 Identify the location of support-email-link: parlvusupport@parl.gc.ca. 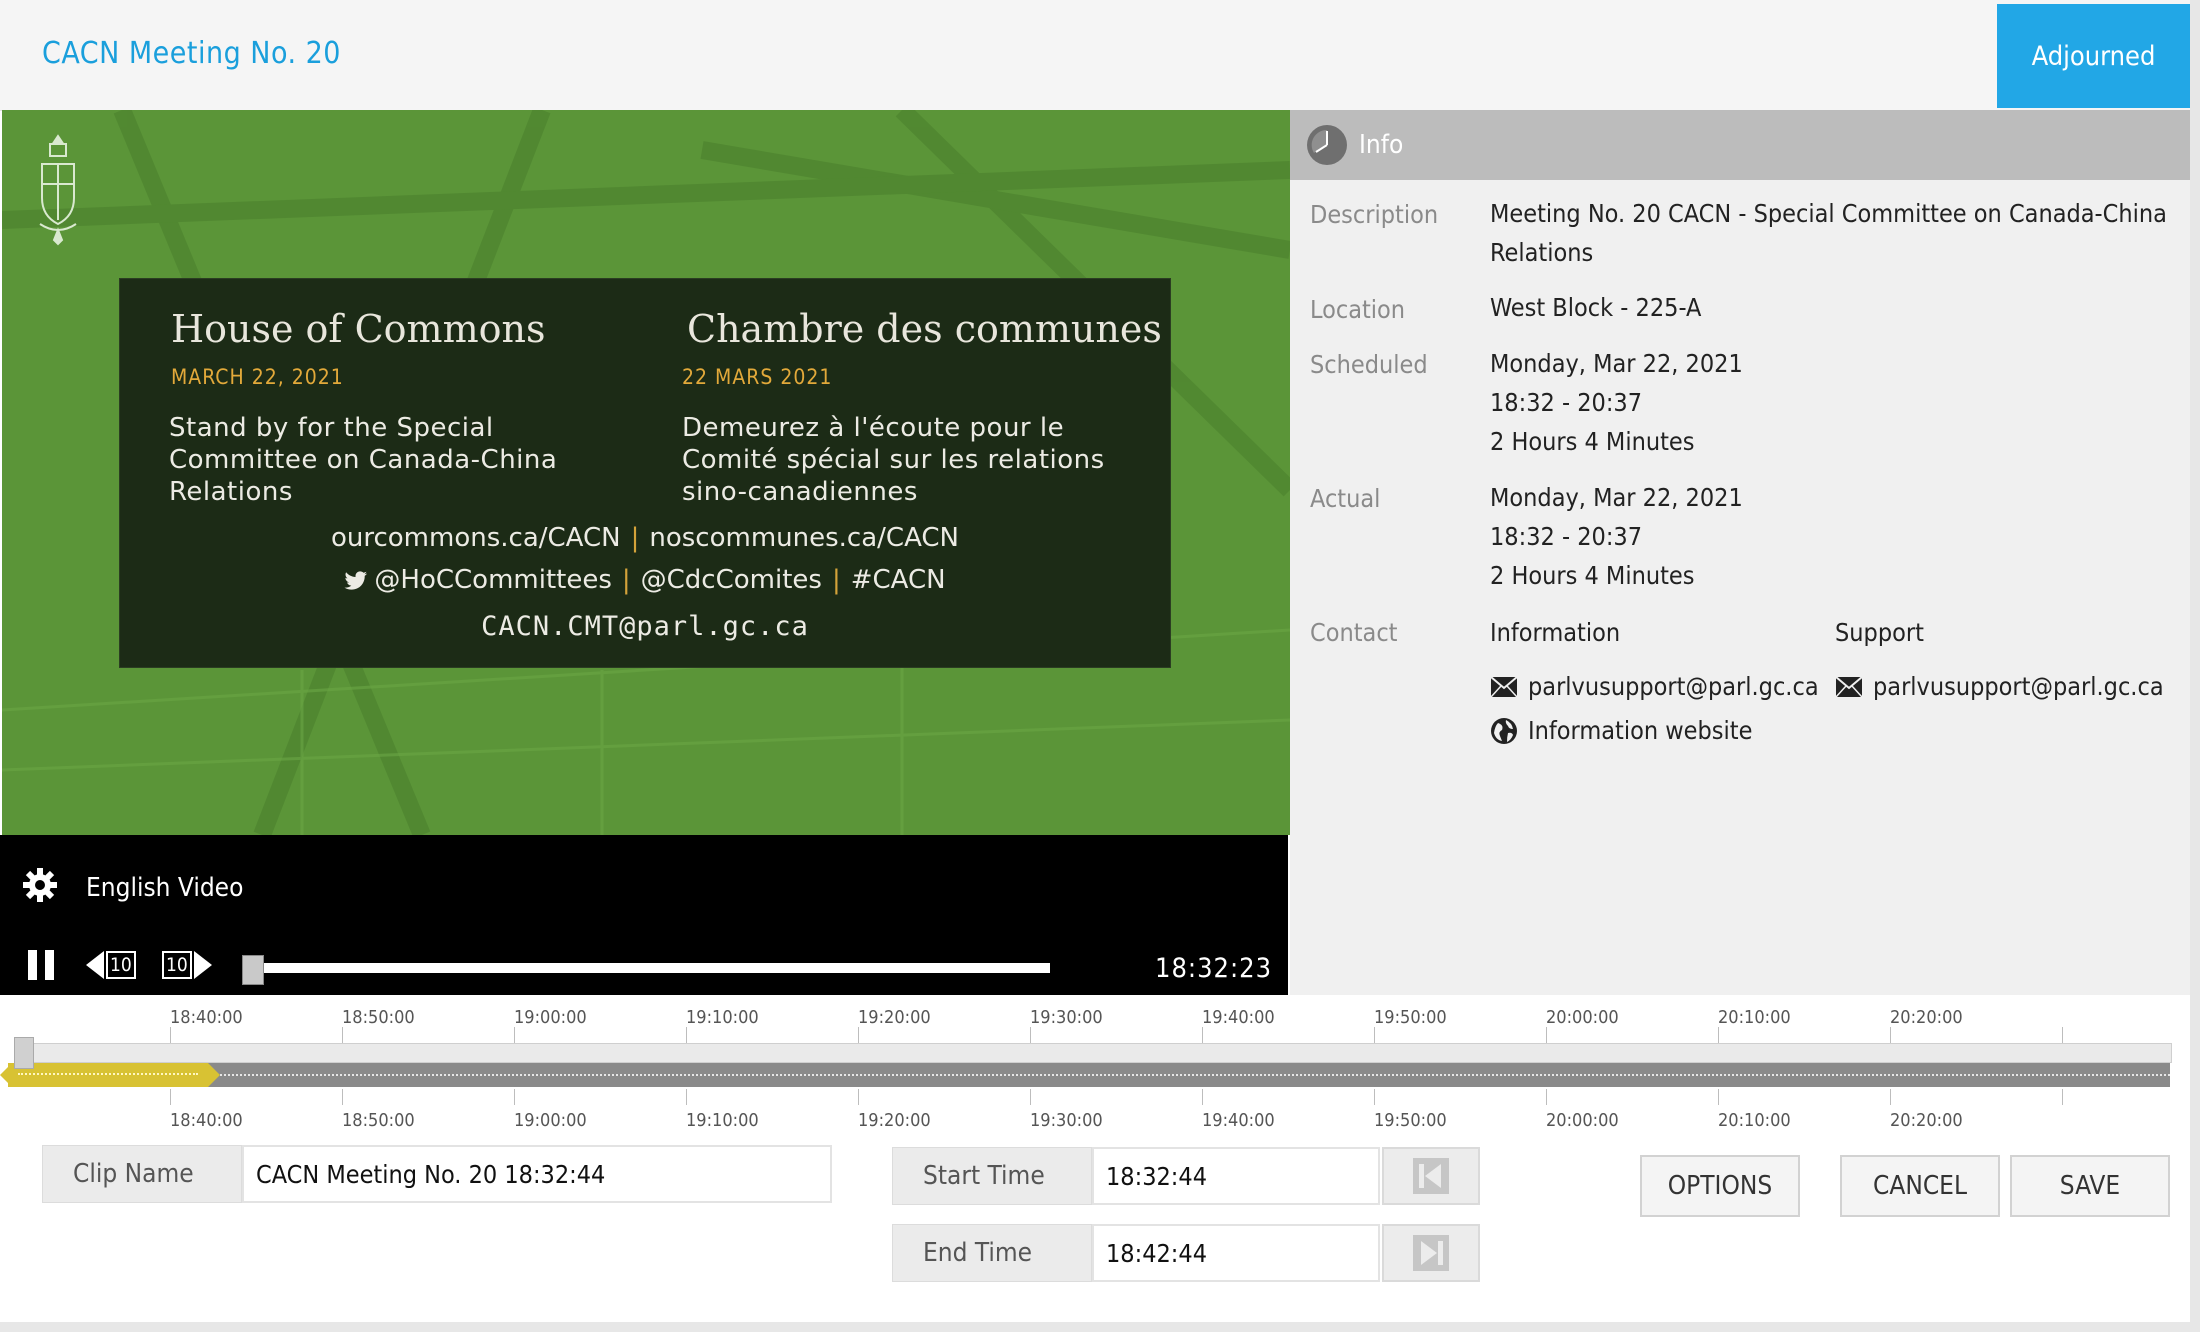
(1999, 686).